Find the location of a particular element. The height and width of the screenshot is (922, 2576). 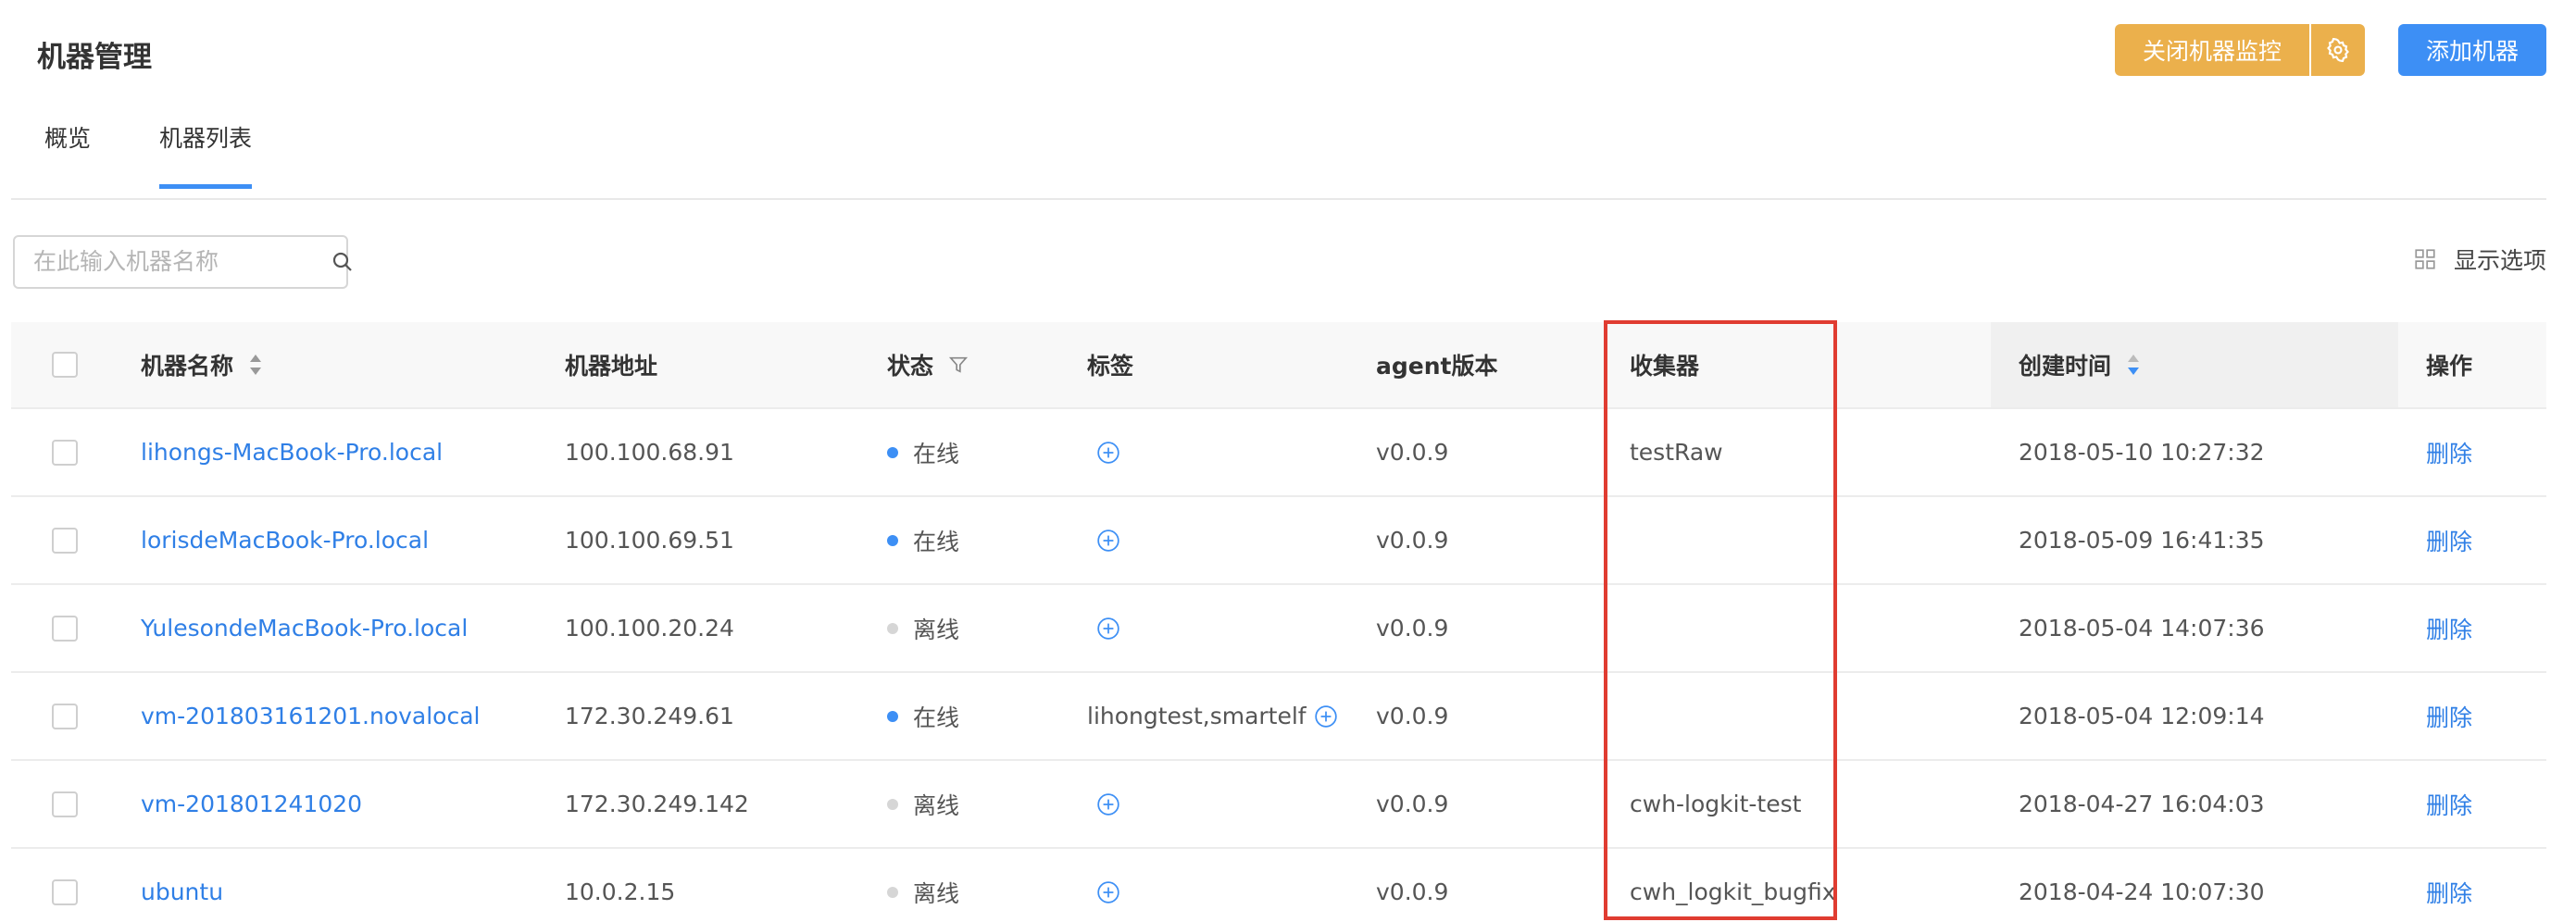

gear-icon is located at coordinates (2338, 50).